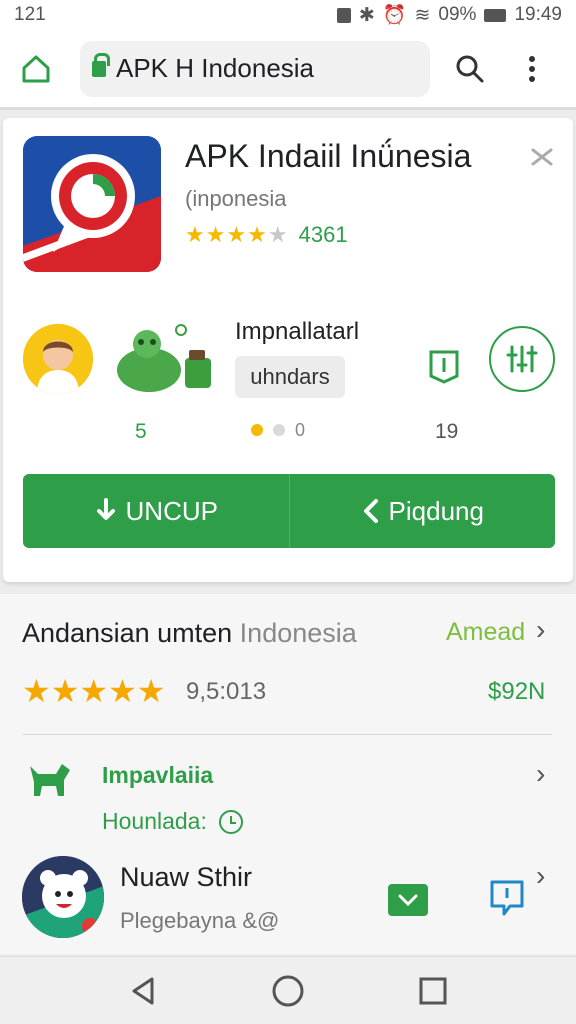 Image resolution: width=576 pixels, height=1024 pixels. What do you see at coordinates (323, 234) in the screenshot?
I see `rating-count: 4361` at bounding box center [323, 234].